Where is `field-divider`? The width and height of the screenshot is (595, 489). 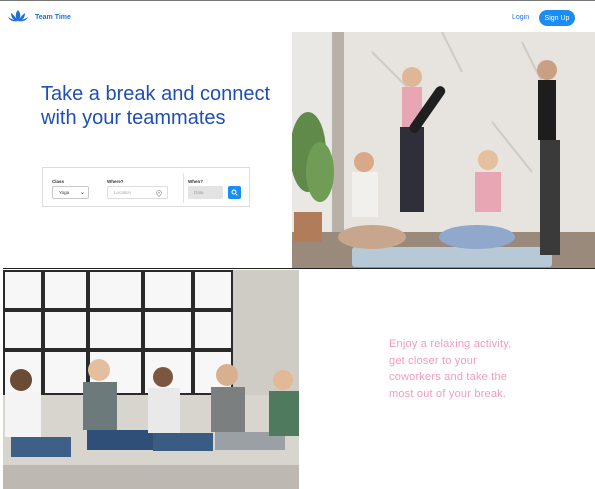 field-divider is located at coordinates (183, 188).